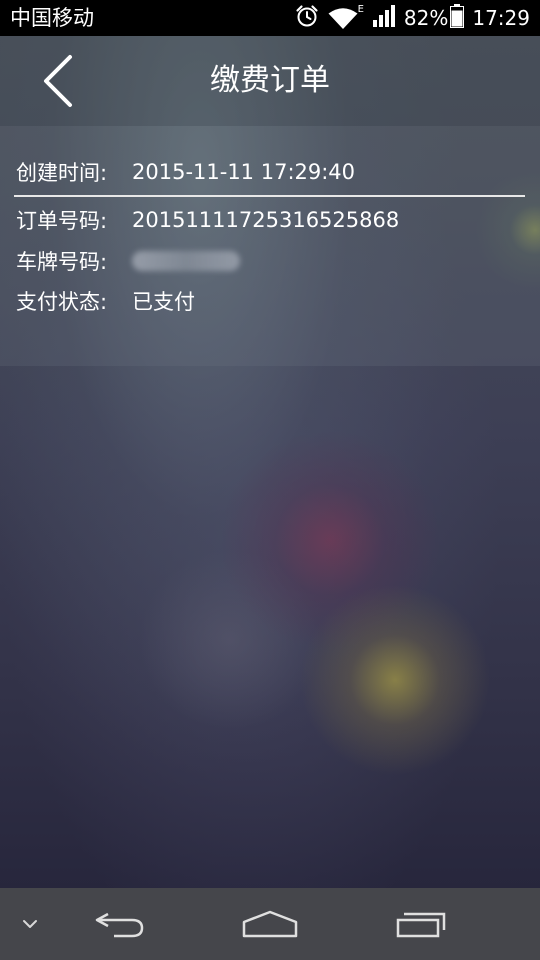 Image resolution: width=540 pixels, height=960 pixels. What do you see at coordinates (186, 261) in the screenshot?
I see `plate-number-value-redacted` at bounding box center [186, 261].